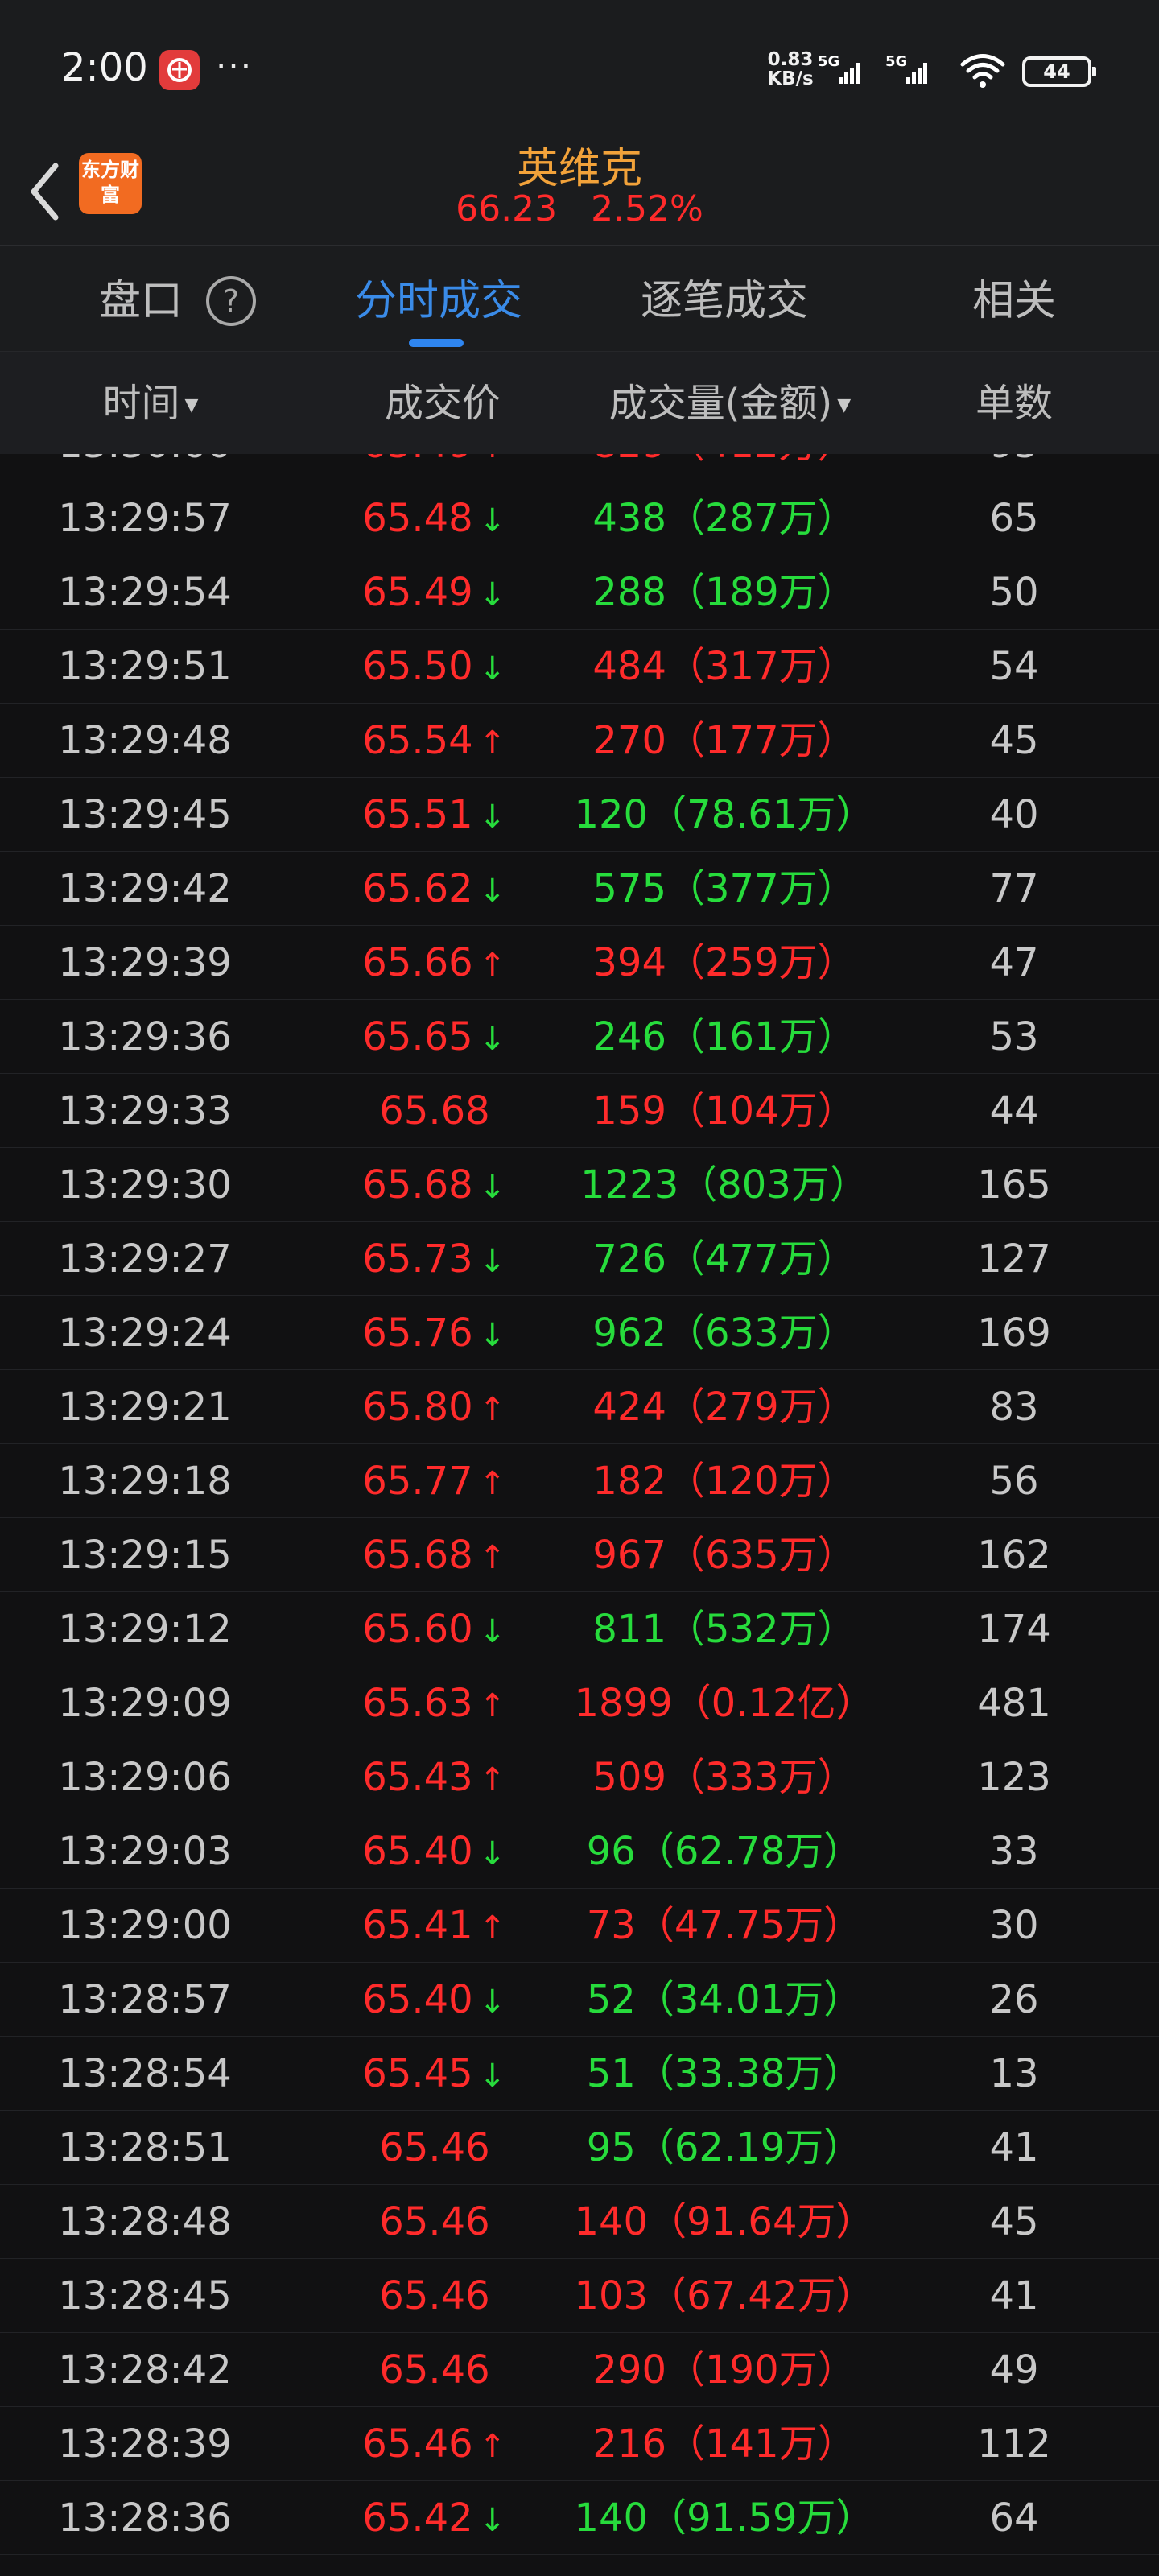  What do you see at coordinates (579, 889) in the screenshot?
I see `table-row: 13:29:42 65.62 ↓ 575（377万） 77` at bounding box center [579, 889].